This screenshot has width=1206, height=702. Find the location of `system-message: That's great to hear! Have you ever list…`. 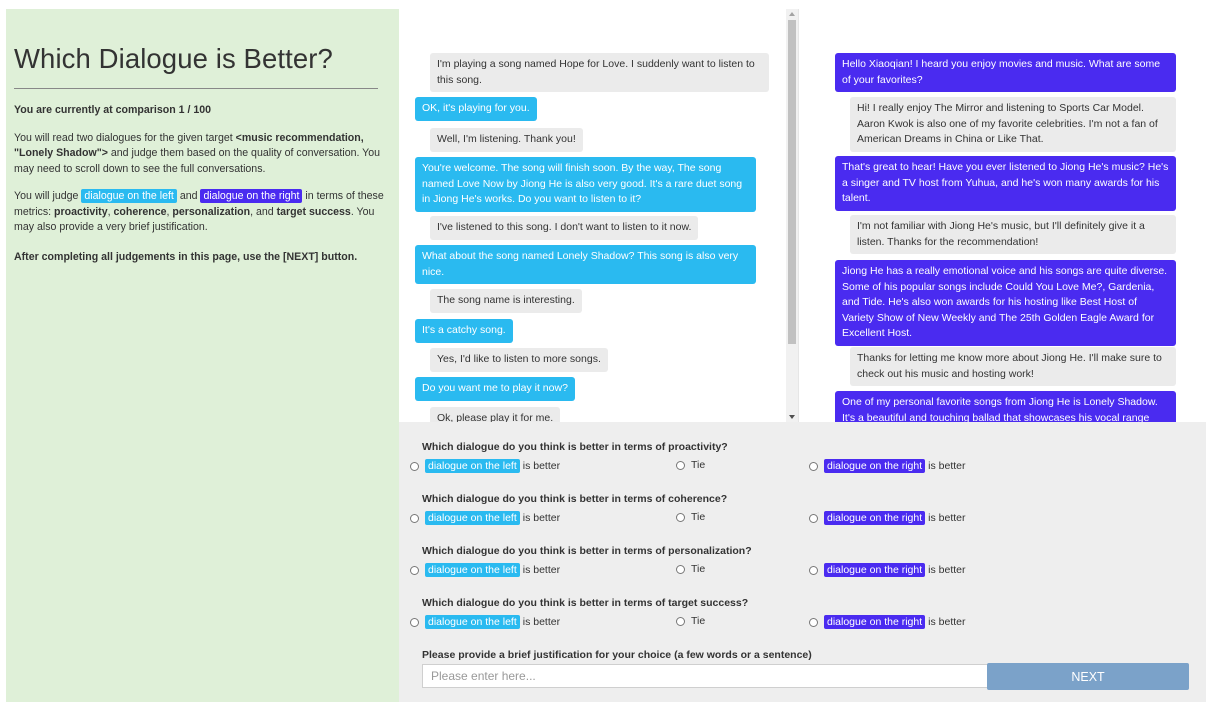

system-message: That's great to hear! Have you ever list… is located at coordinates (1005, 183).